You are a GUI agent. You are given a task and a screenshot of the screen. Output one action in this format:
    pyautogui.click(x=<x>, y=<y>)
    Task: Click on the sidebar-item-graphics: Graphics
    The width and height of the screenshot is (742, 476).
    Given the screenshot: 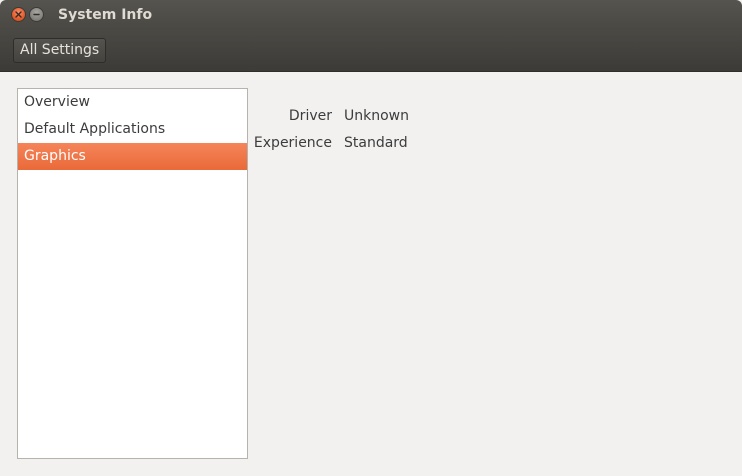 What is the action you would take?
    pyautogui.click(x=132, y=156)
    